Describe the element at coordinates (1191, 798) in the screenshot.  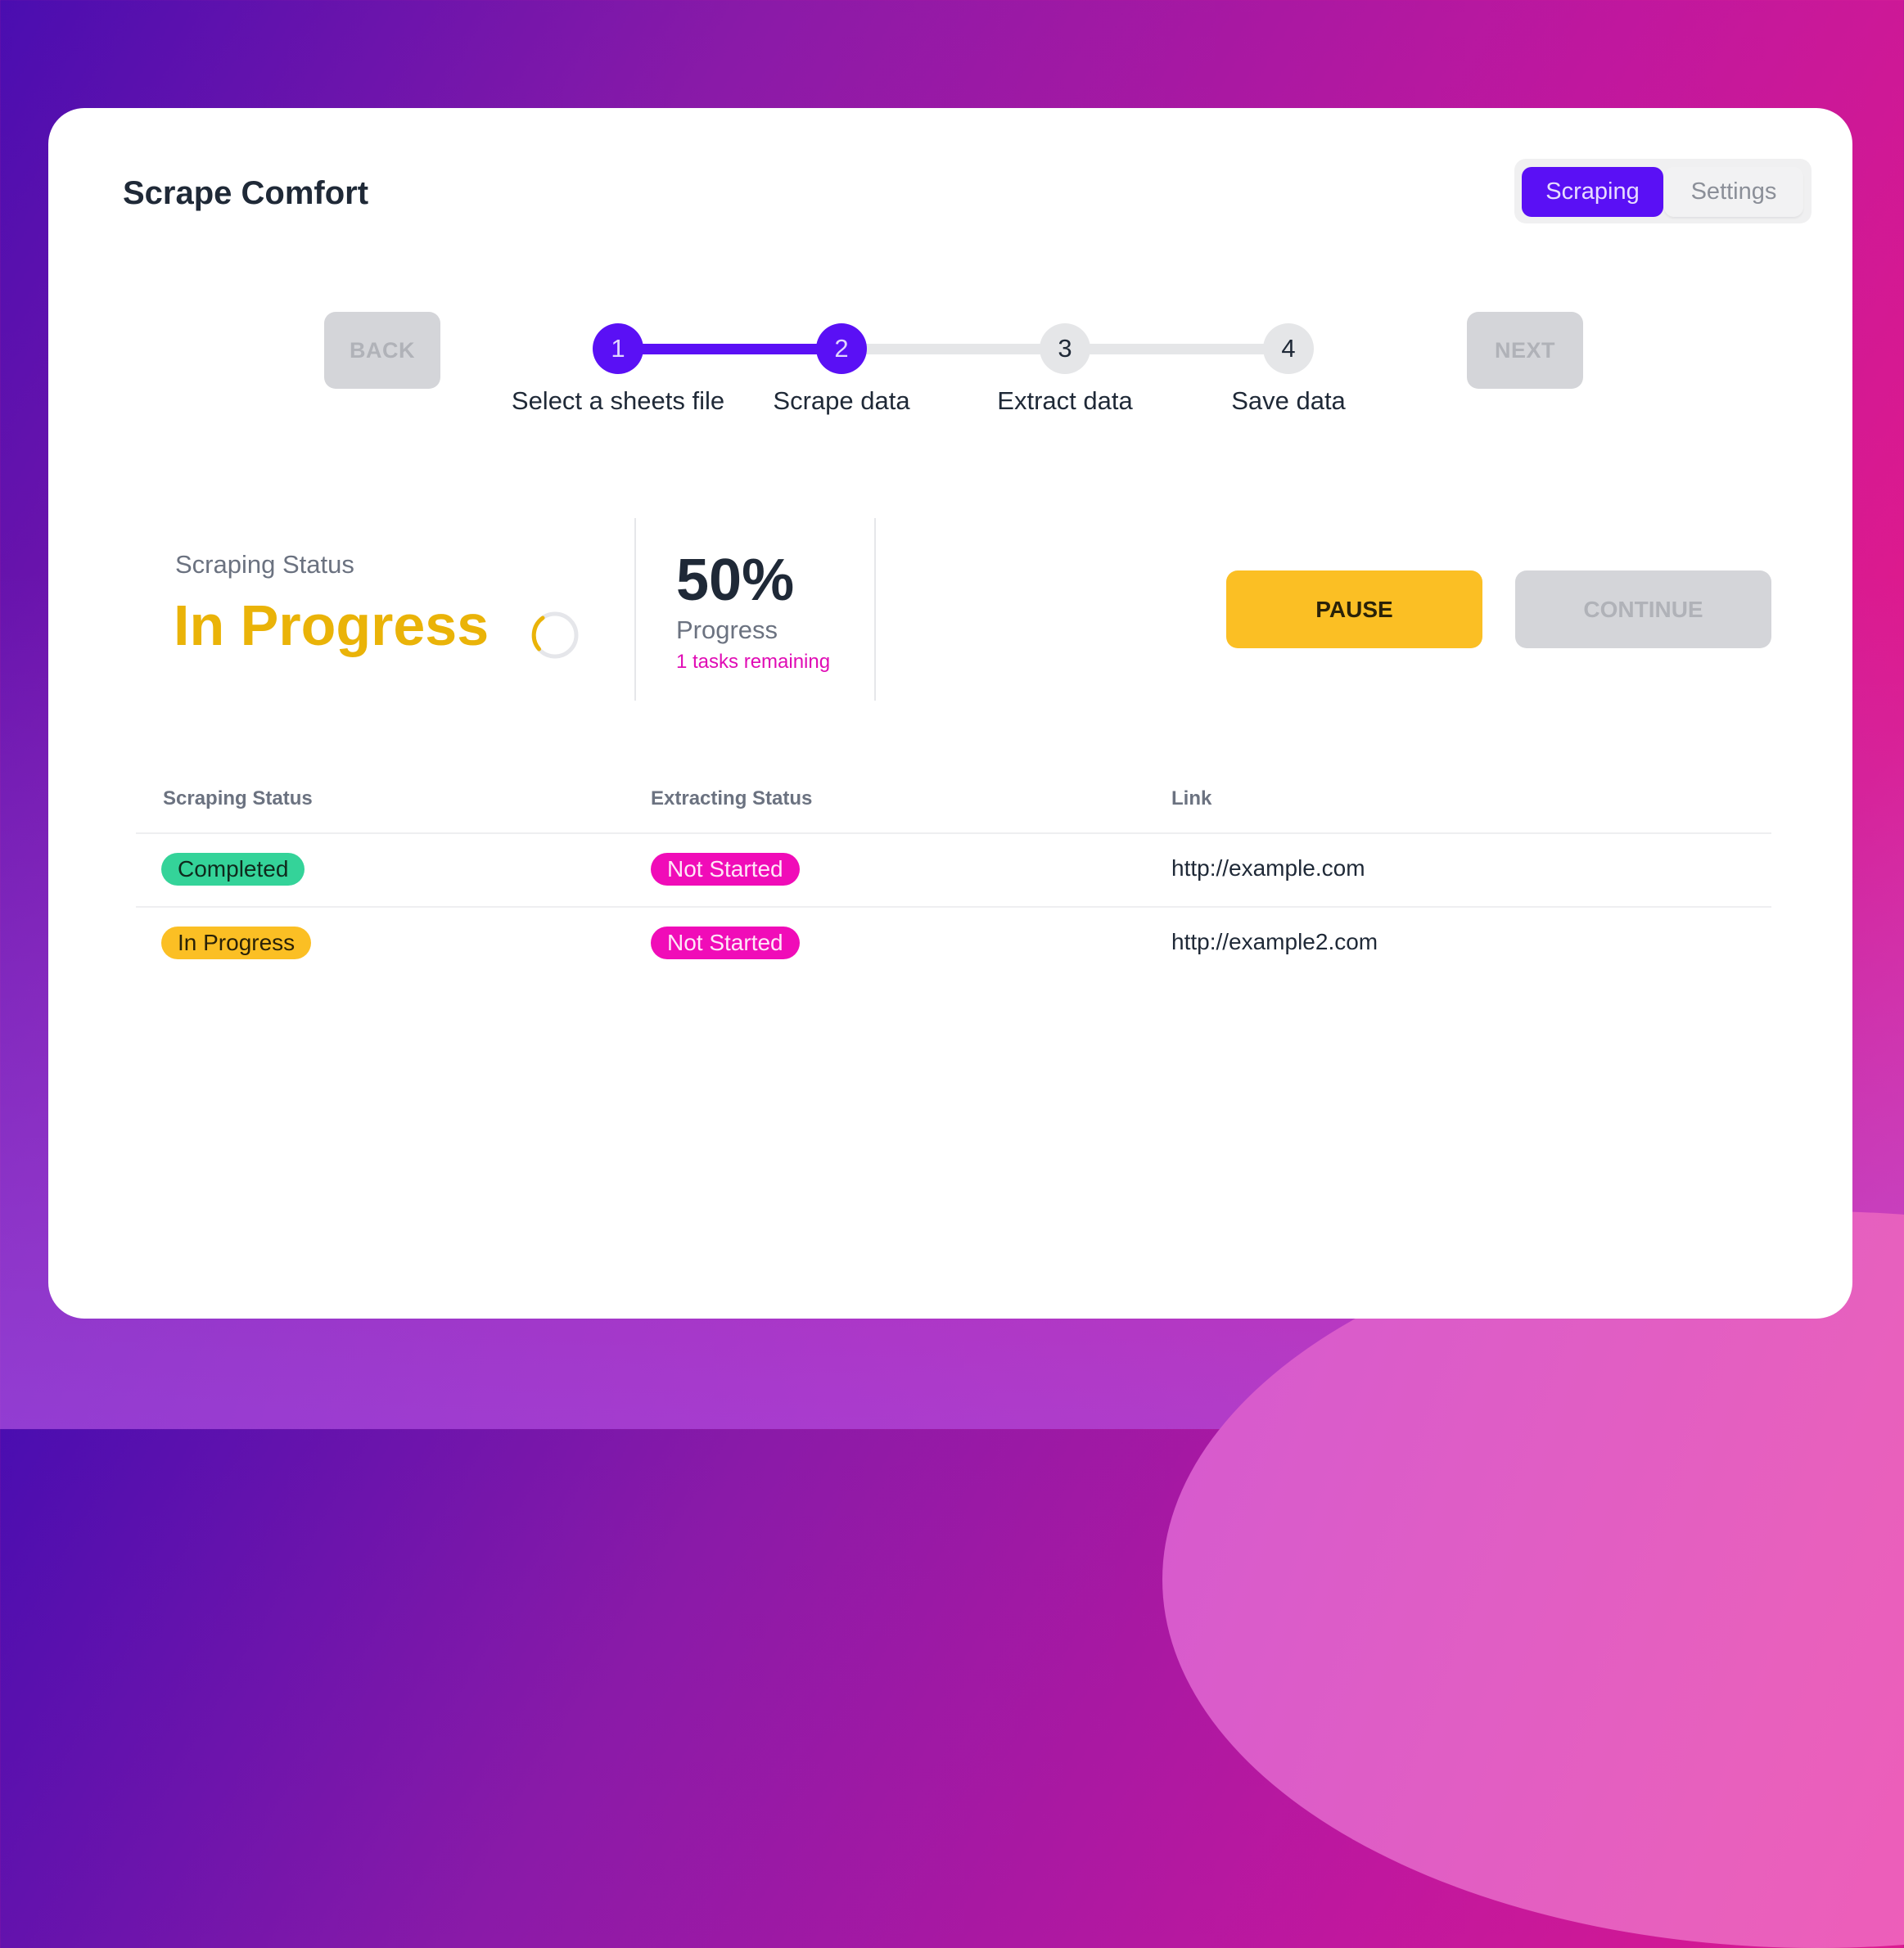
I see `column-header-link: Link` at that location.